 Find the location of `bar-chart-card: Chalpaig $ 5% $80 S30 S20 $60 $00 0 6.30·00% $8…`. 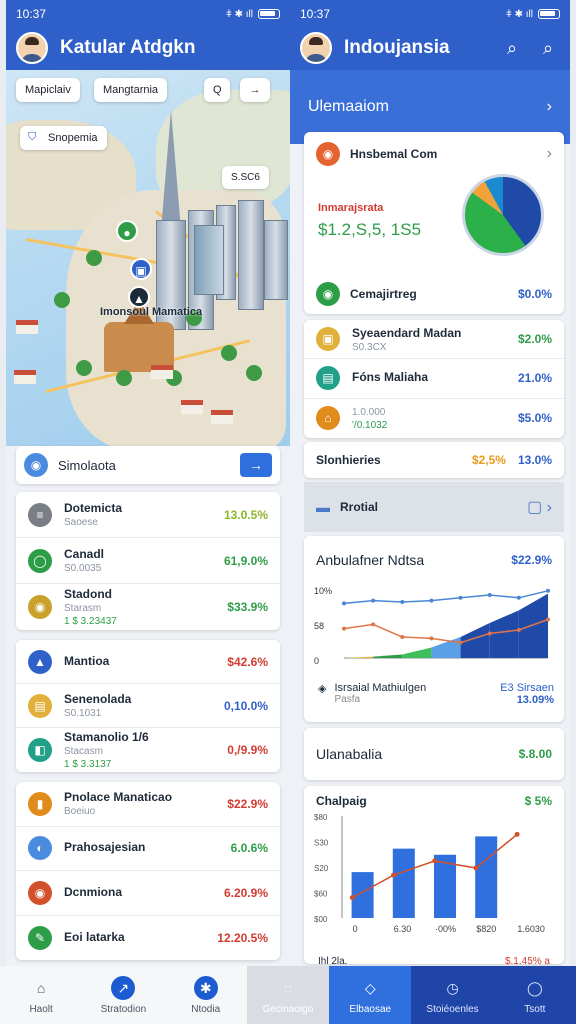

bar-chart-card: Chalpaig $ 5% $80 S30 S20 $60 $00 0 6.30·00% $8… is located at coordinates (434, 876).